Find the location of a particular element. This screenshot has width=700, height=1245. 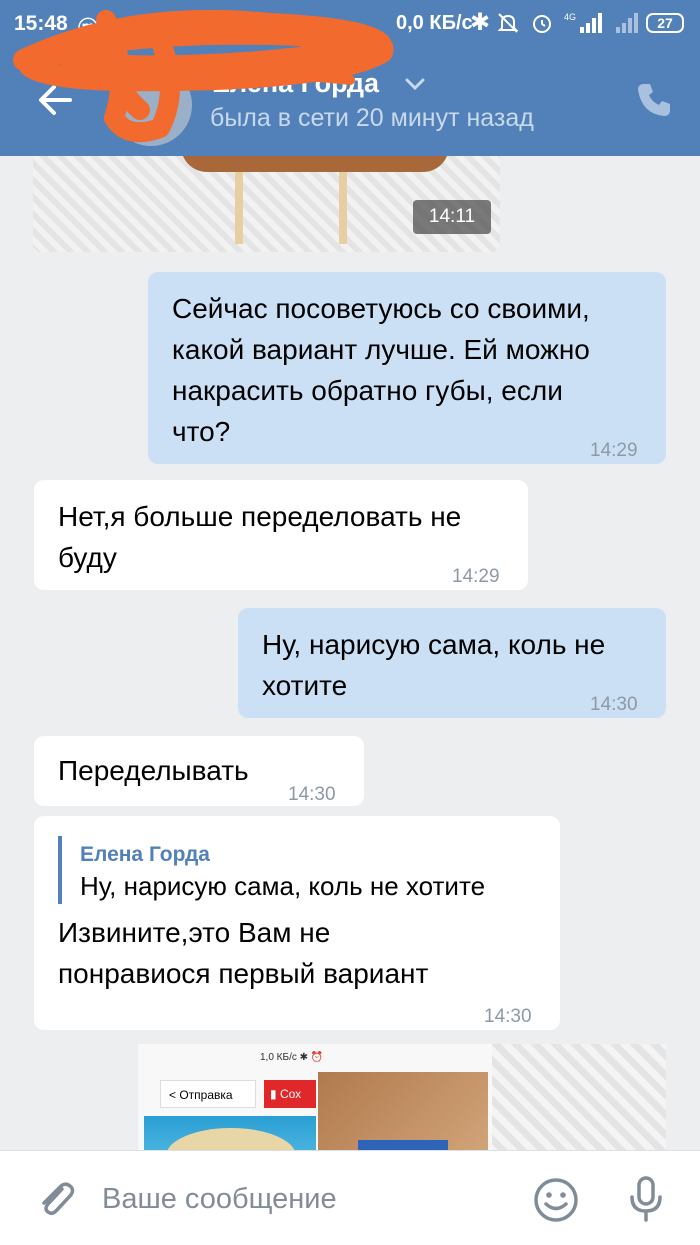

network-speed: 0,0 КБ/с is located at coordinates (434, 23).